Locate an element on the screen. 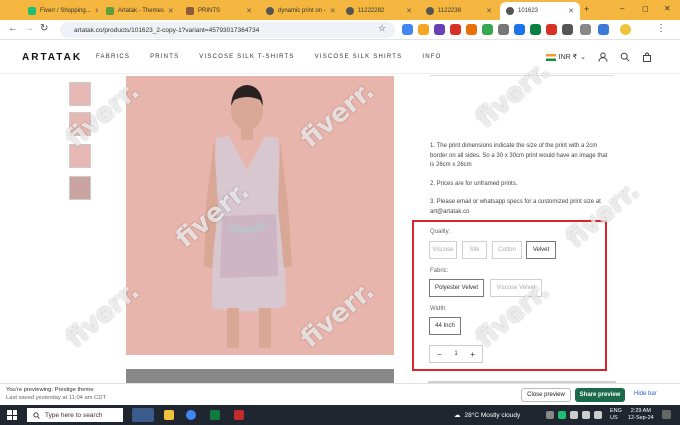 This screenshot has height=425, width=680. fiverr-favicon-icon is located at coordinates (32, 11).